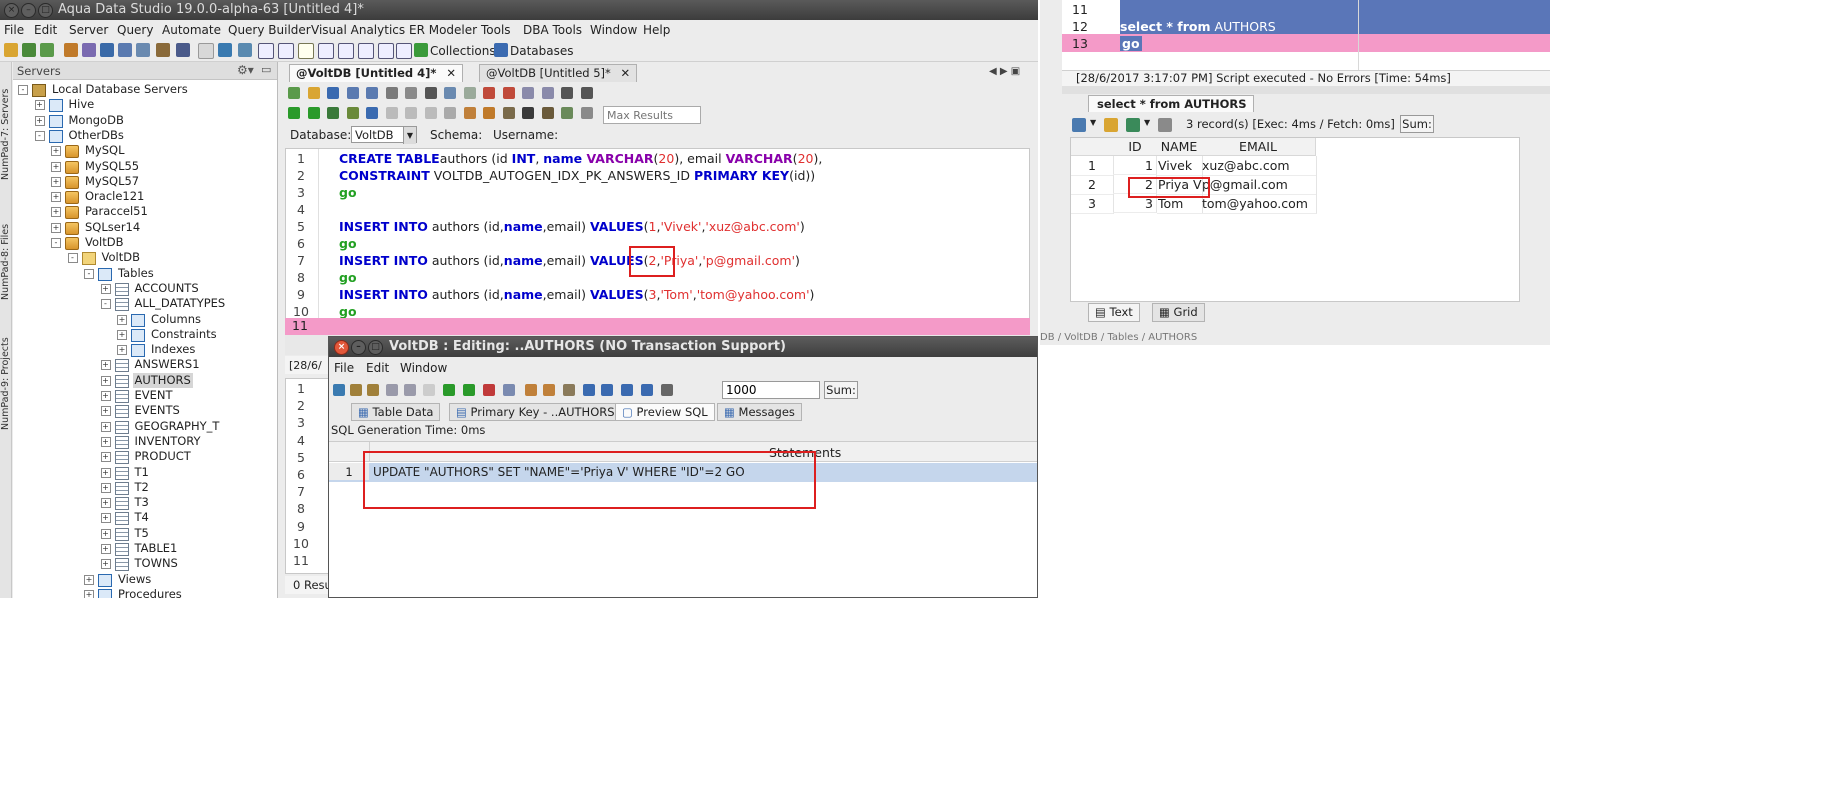  Describe the element at coordinates (411, 113) in the screenshot. I see `comment-icon` at that location.